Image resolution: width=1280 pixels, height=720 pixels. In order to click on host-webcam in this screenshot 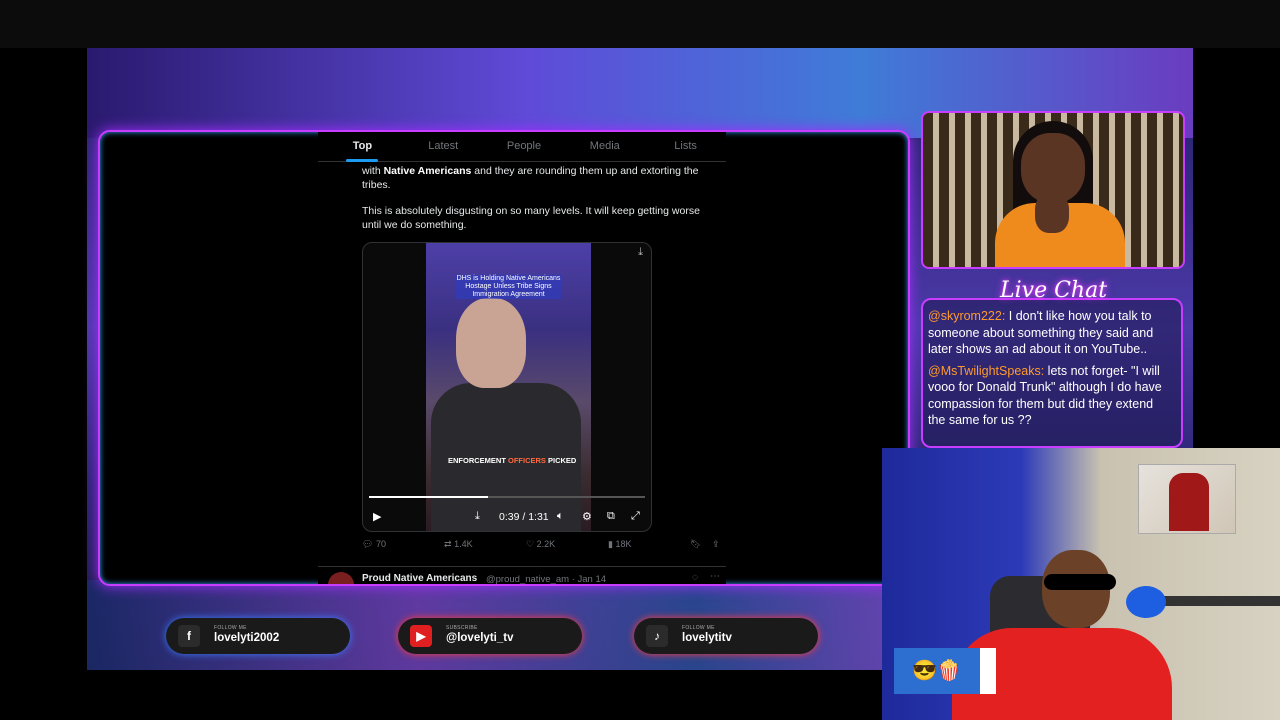, I will do `click(1053, 190)`.